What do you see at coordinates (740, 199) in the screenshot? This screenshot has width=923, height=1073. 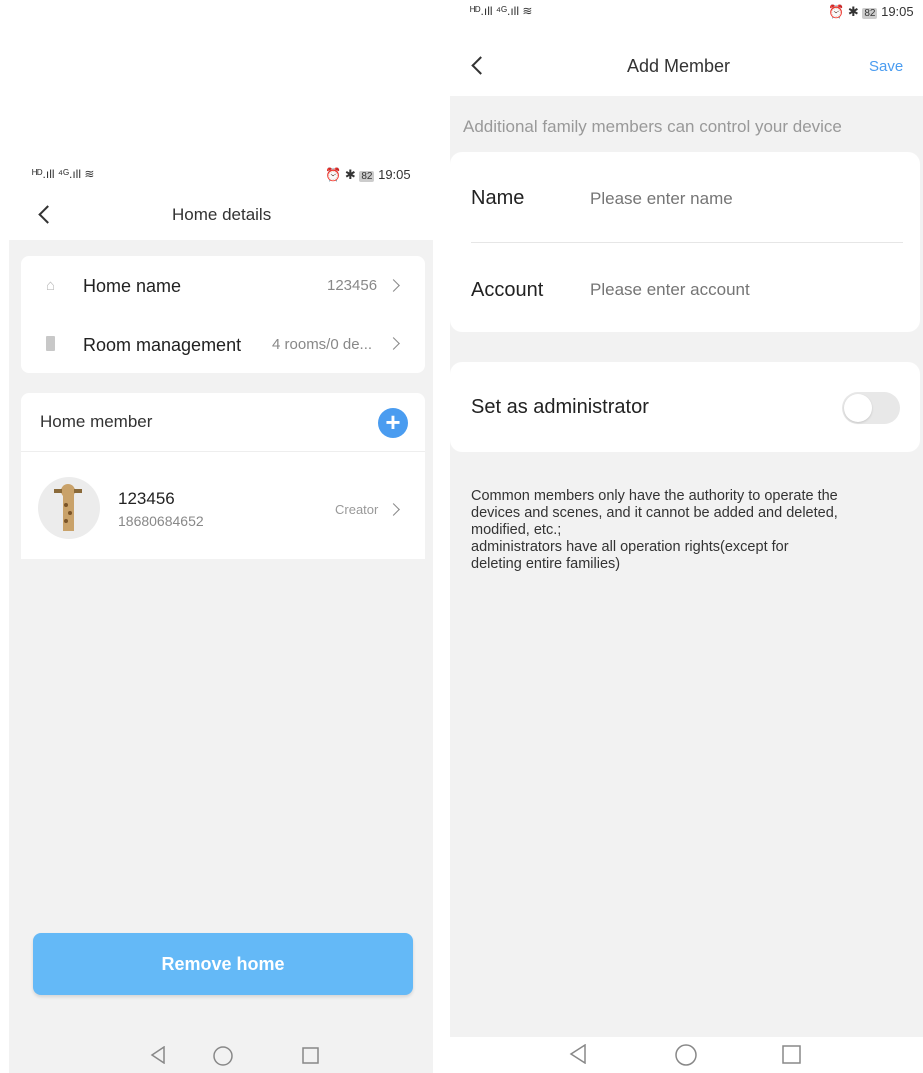 I see `name-input` at bounding box center [740, 199].